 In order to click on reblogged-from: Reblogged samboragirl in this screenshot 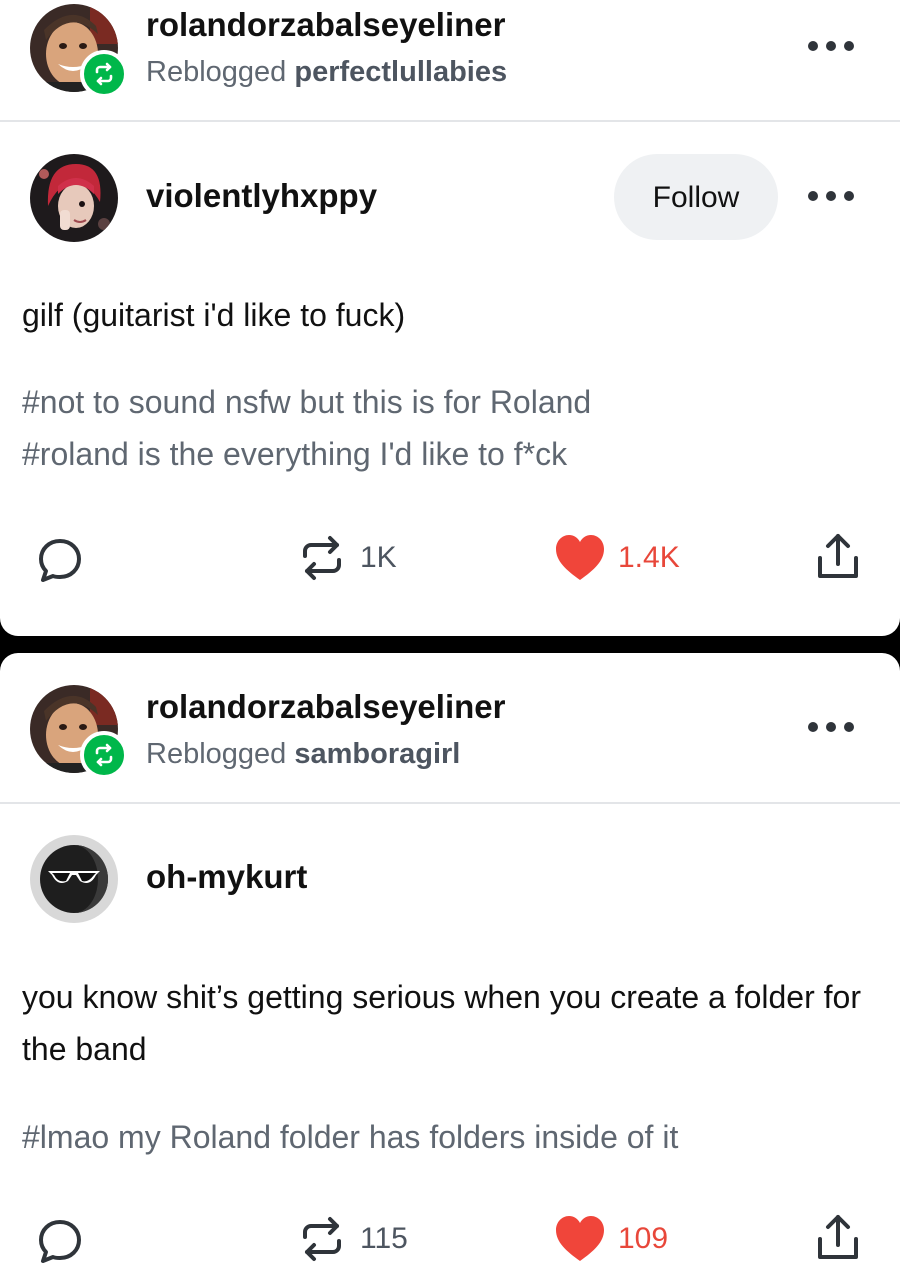, I will do `click(303, 754)`.